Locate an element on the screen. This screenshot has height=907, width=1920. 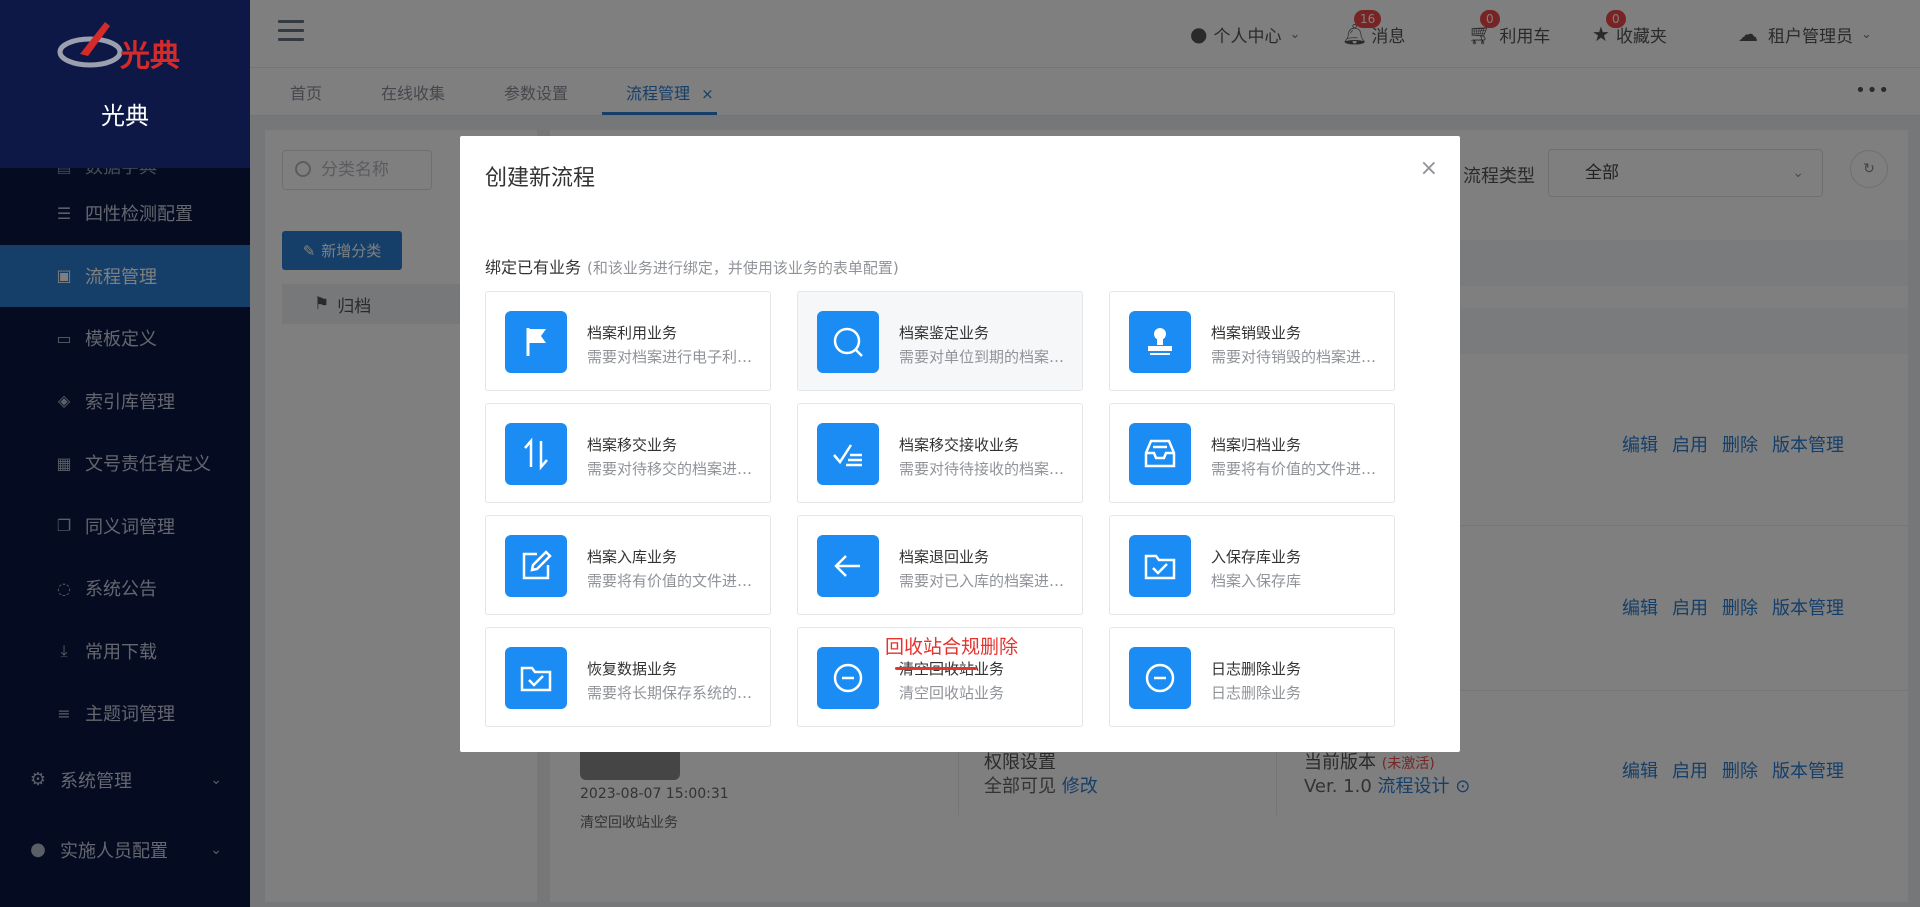
business-card-appraisal: 档案鉴定业务 需要对单位到期的档案进行鉴定 is located at coordinates (940, 341).